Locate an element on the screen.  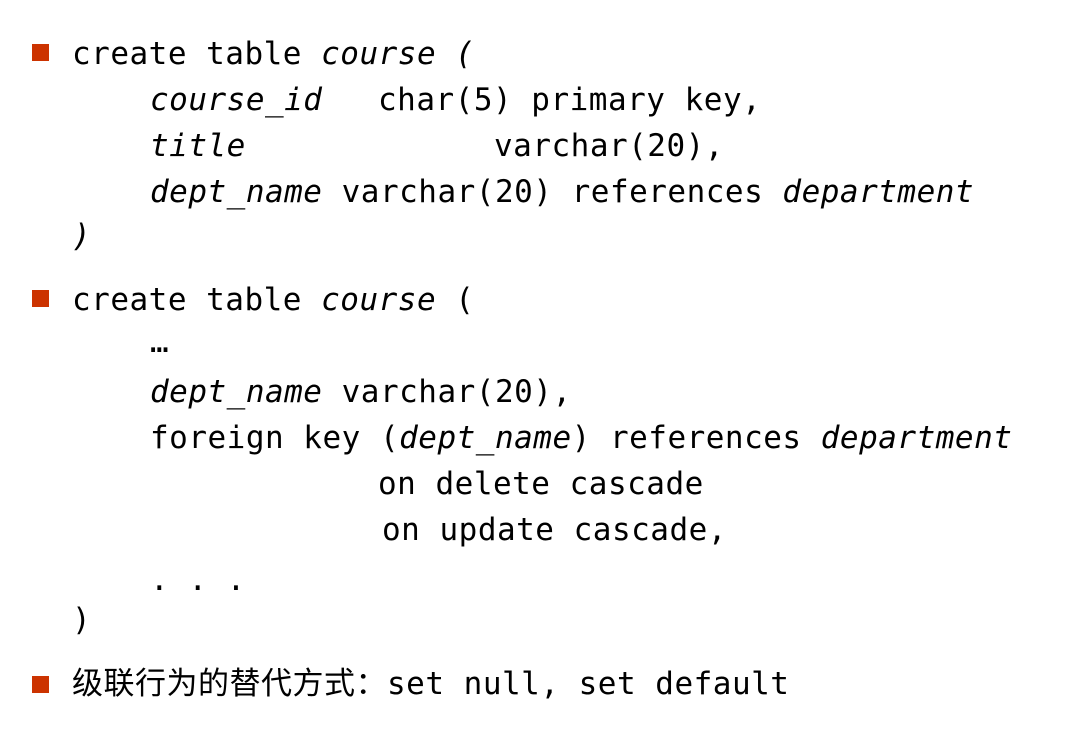
dots-line: . . . is located at coordinates (198, 580).